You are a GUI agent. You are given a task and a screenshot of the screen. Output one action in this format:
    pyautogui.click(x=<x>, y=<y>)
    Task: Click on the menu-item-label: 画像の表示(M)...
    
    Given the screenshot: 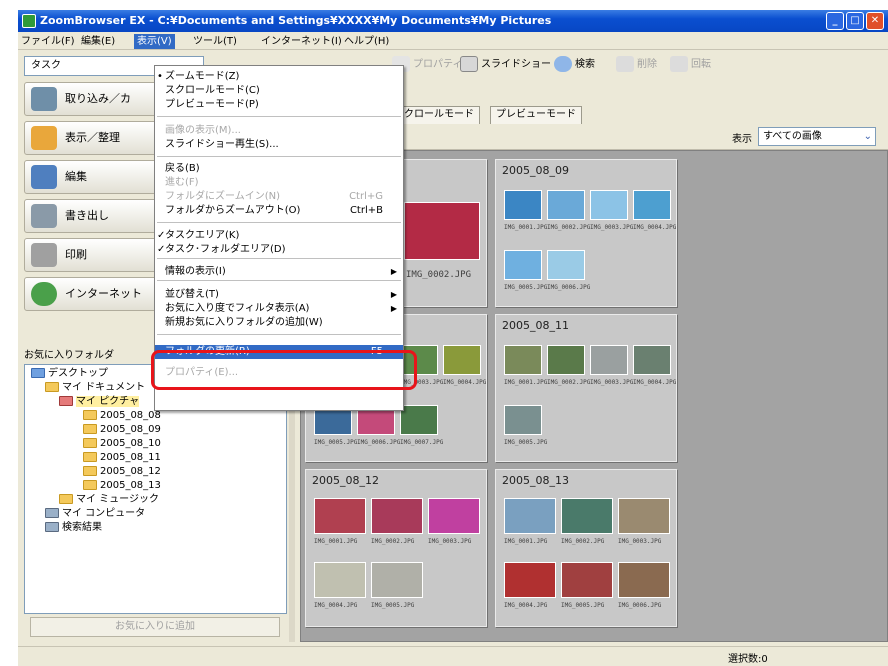 What is the action you would take?
    pyautogui.click(x=203, y=130)
    